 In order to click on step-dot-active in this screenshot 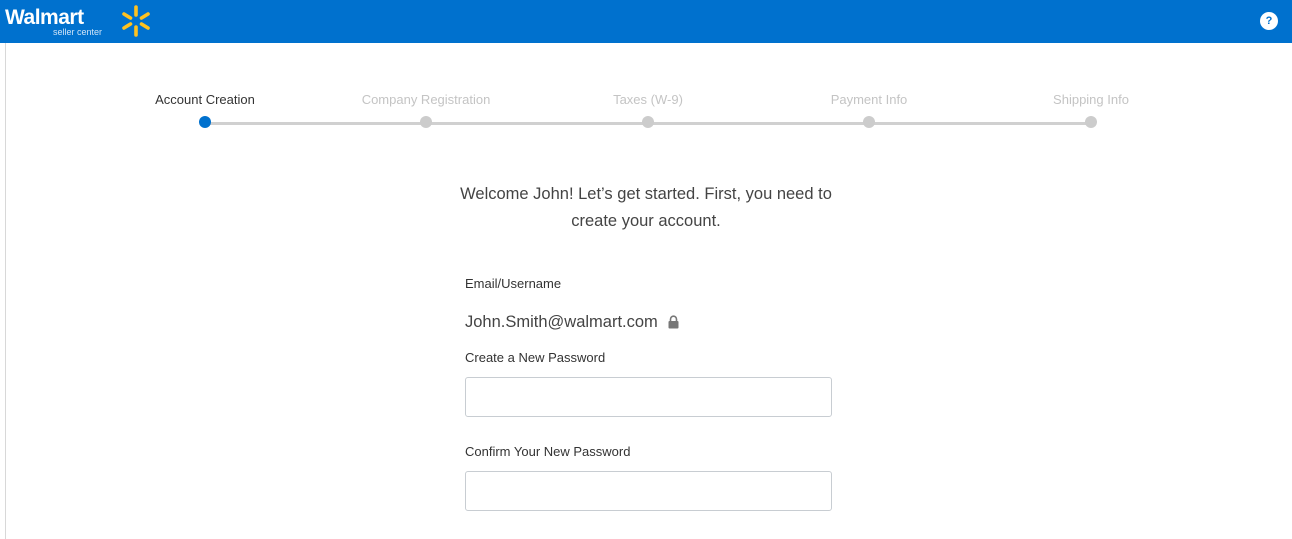, I will do `click(205, 122)`.